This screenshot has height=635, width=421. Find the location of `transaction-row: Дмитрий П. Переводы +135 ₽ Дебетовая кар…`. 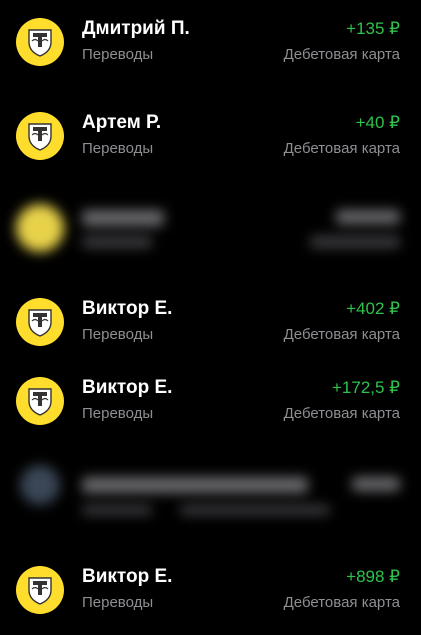

transaction-row: Дмитрий П. Переводы +135 ₽ Дебетовая кар… is located at coordinates (210, 42).